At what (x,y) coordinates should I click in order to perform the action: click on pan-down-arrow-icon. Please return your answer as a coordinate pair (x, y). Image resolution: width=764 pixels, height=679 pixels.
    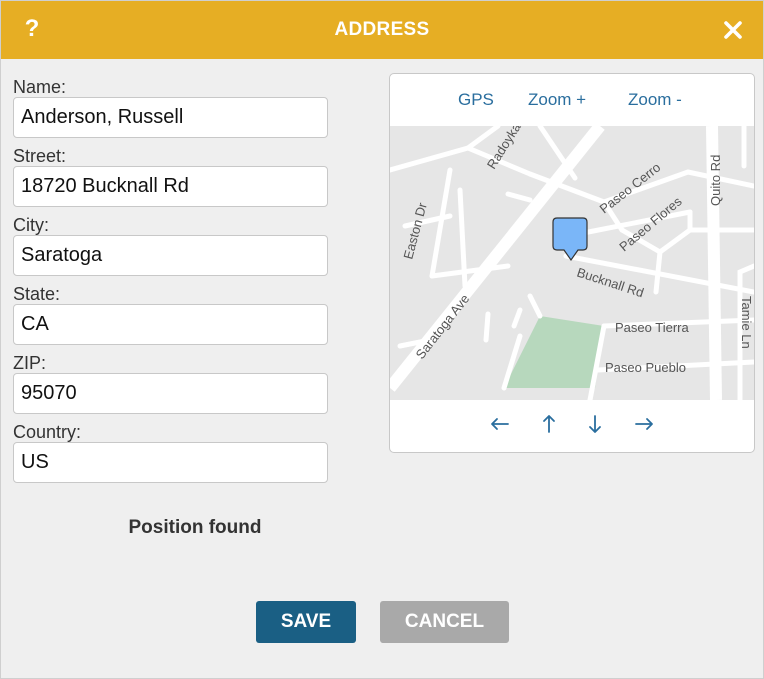
    Looking at the image, I should click on (595, 424).